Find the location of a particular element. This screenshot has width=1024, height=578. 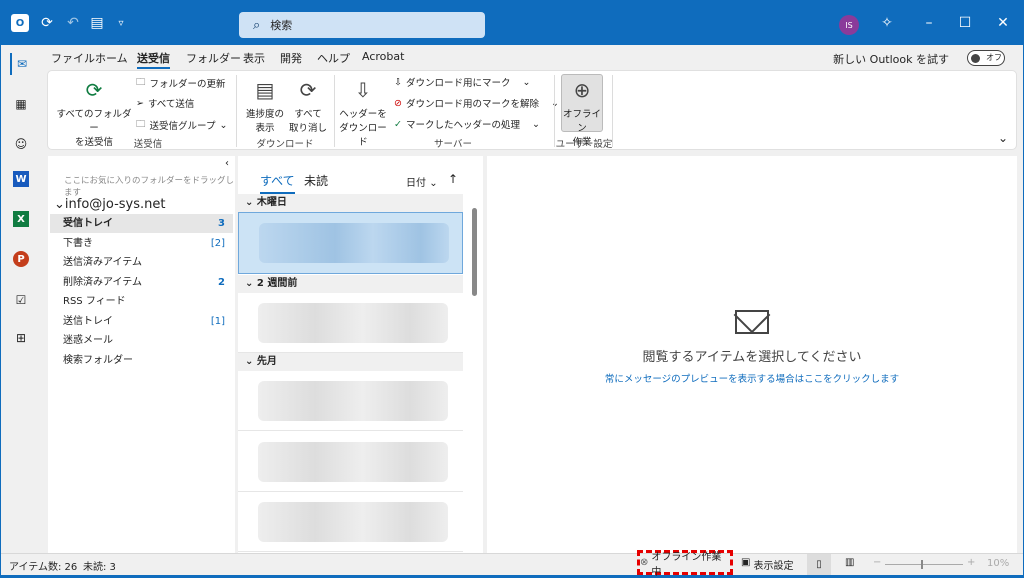

folder-junk: 迷惑メール is located at coordinates (141, 340).